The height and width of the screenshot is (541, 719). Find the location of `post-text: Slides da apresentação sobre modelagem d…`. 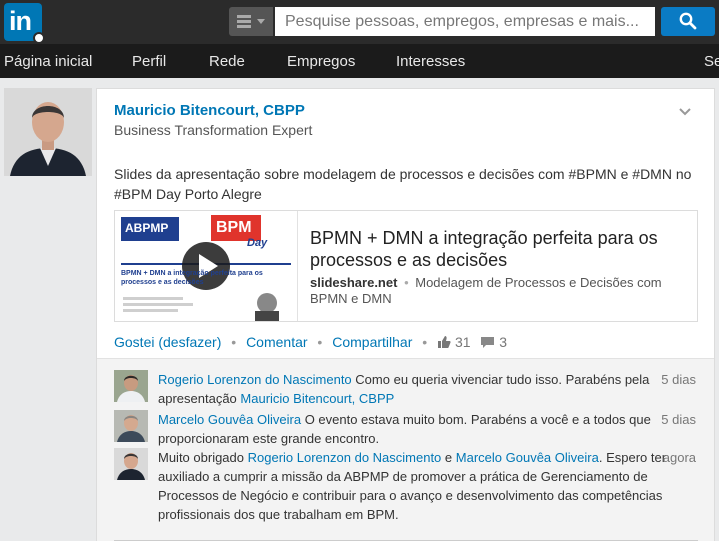

post-text: Slides da apresentação sobre modelagem d… is located at coordinates (403, 184).